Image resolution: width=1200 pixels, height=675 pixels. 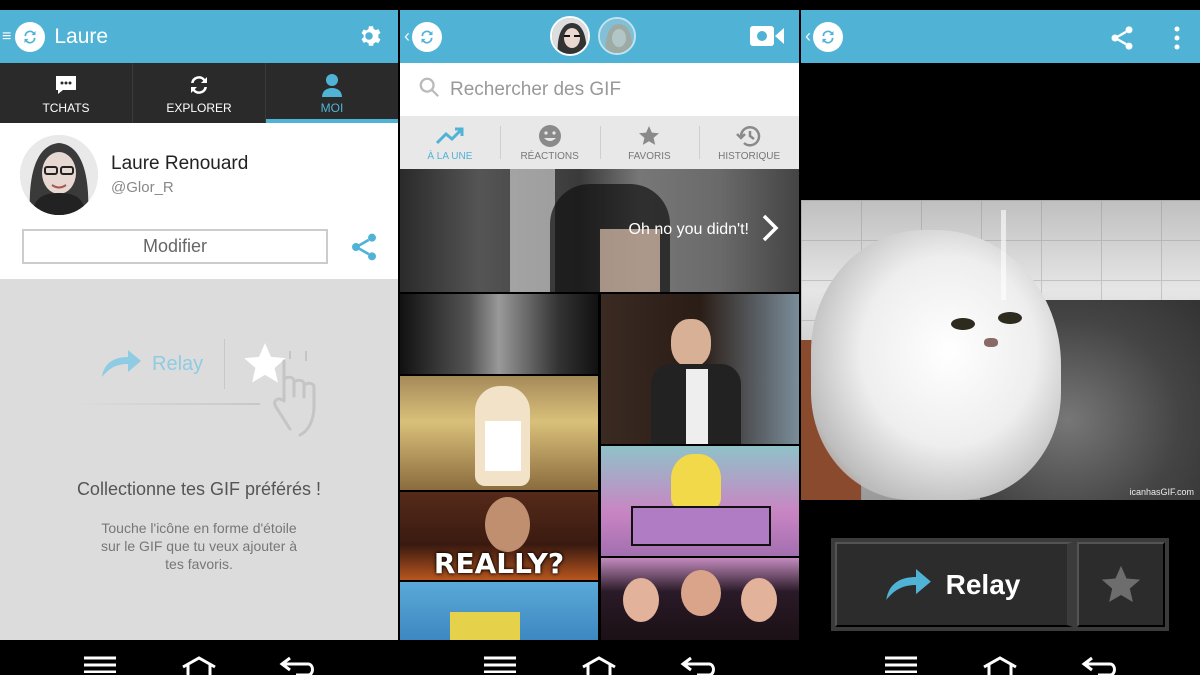 What do you see at coordinates (429, 89) in the screenshot?
I see `search-icon` at bounding box center [429, 89].